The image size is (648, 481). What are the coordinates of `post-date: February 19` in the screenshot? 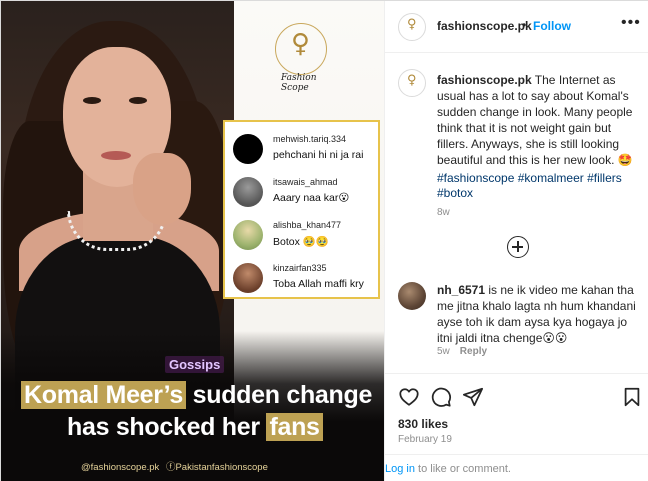 It's located at (425, 439).